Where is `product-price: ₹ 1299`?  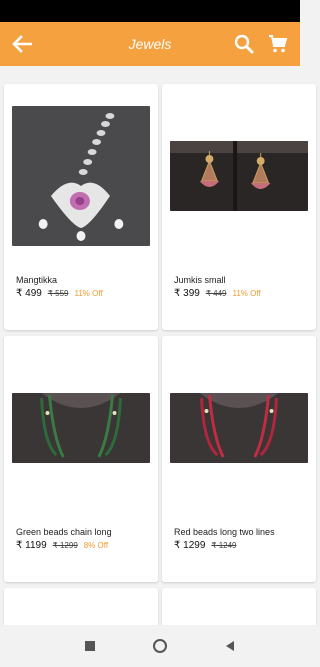
product-price: ₹ 1299 is located at coordinates (190, 545).